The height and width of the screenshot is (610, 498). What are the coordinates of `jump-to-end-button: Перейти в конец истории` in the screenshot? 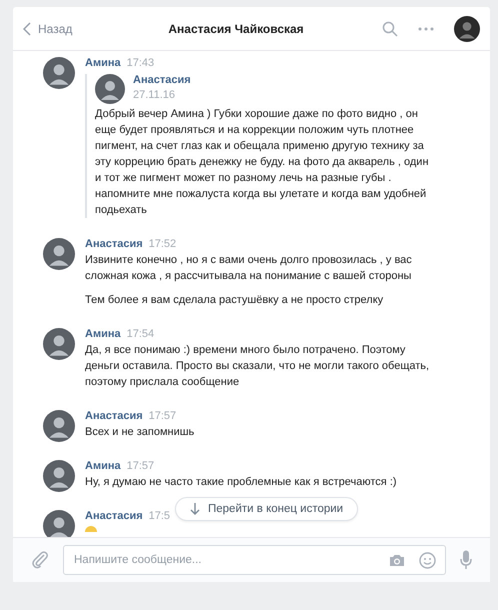 It's located at (266, 509).